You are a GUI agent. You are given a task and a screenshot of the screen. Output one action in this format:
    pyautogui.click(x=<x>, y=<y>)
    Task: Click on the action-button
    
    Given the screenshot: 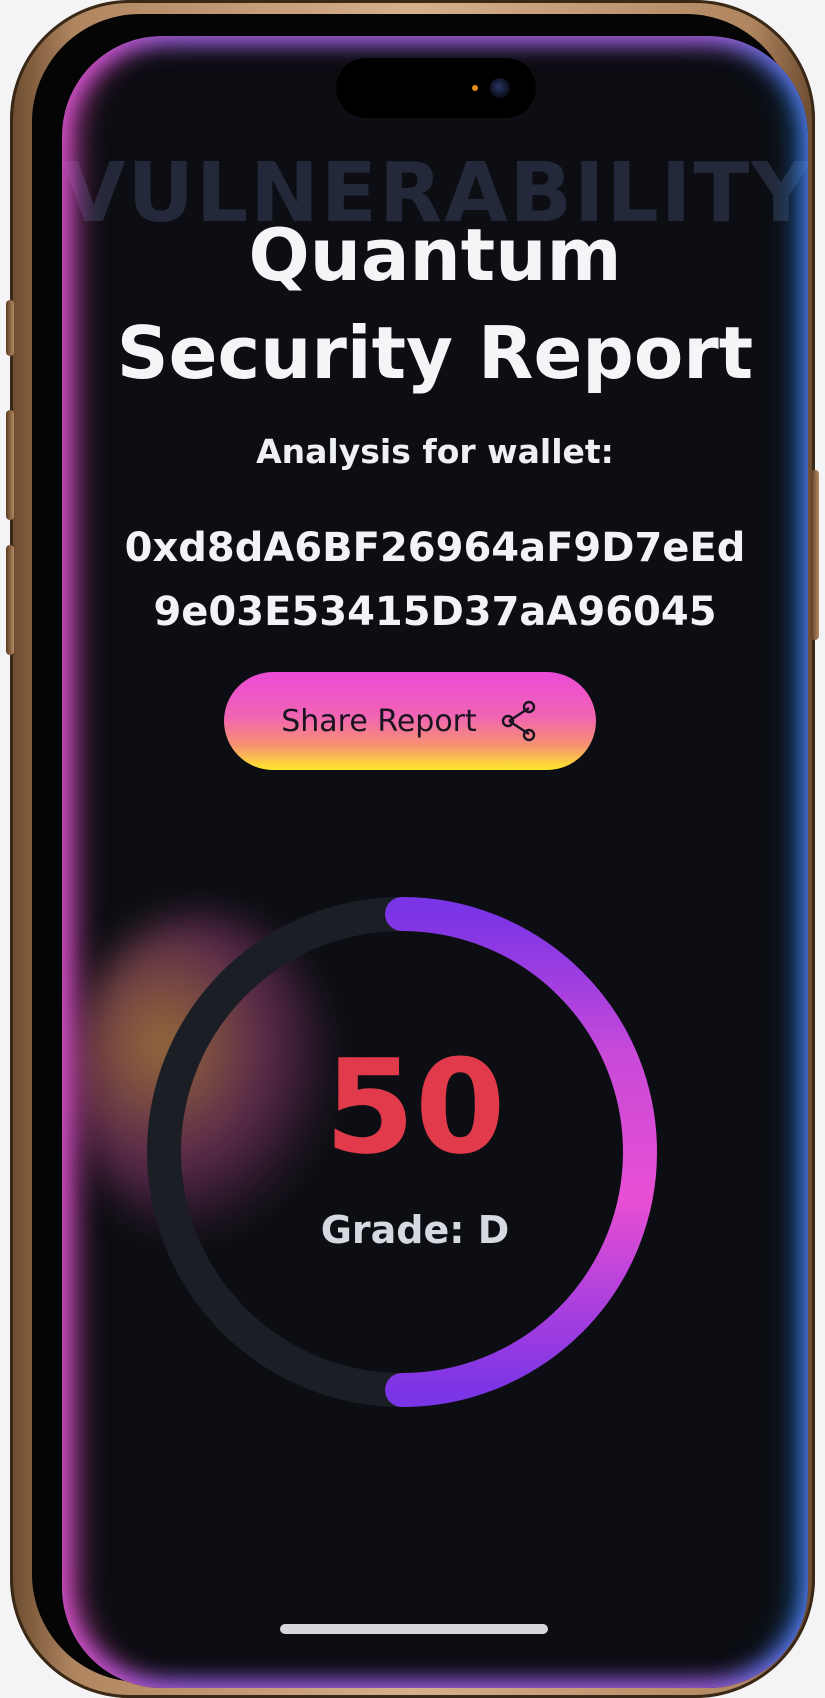 What is the action you would take?
    pyautogui.click(x=10, y=328)
    